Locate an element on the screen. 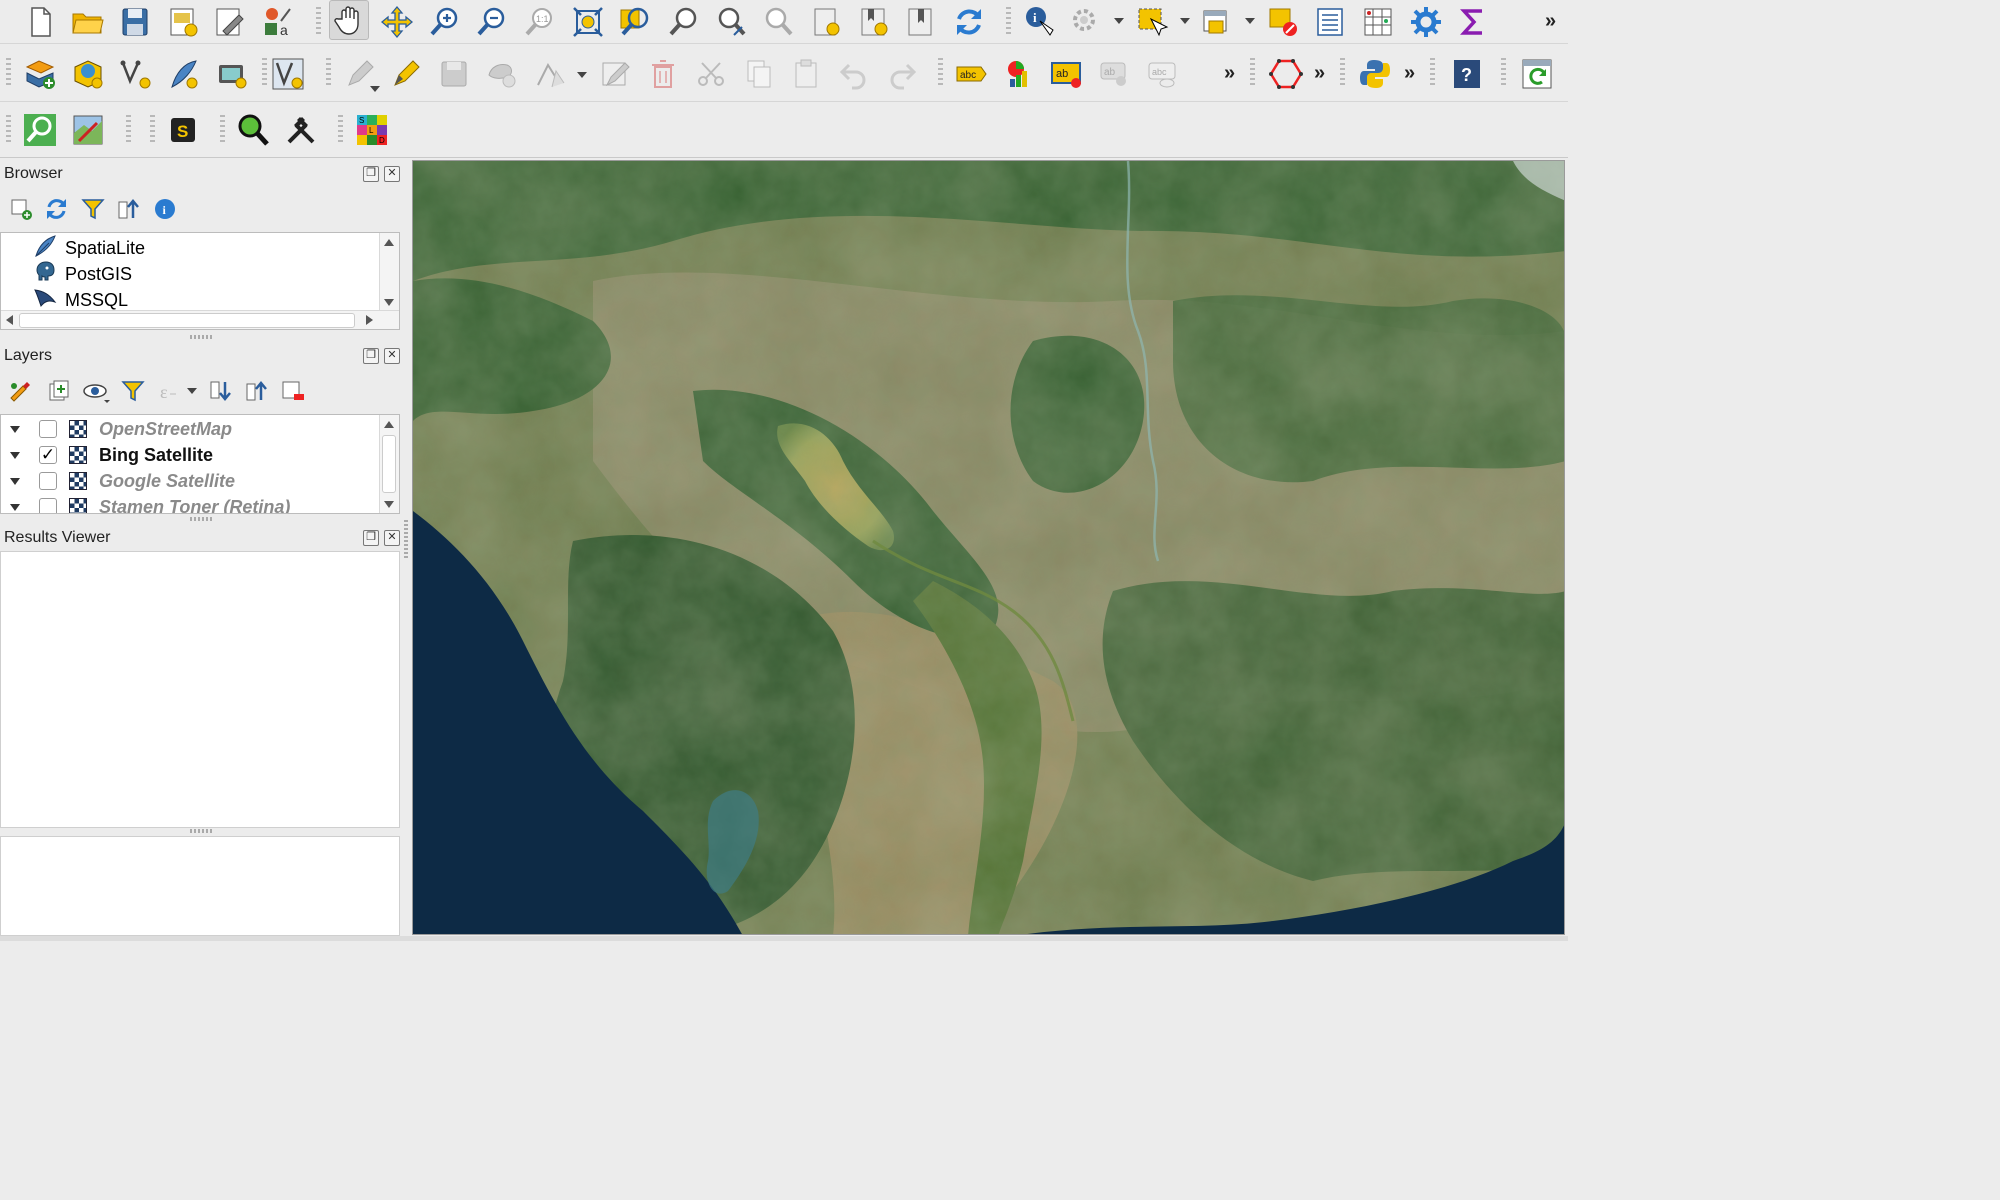 The width and height of the screenshot is (2000, 1200). layer-item-bing-satellite: ✓ Bing Satellite is located at coordinates (191, 455).